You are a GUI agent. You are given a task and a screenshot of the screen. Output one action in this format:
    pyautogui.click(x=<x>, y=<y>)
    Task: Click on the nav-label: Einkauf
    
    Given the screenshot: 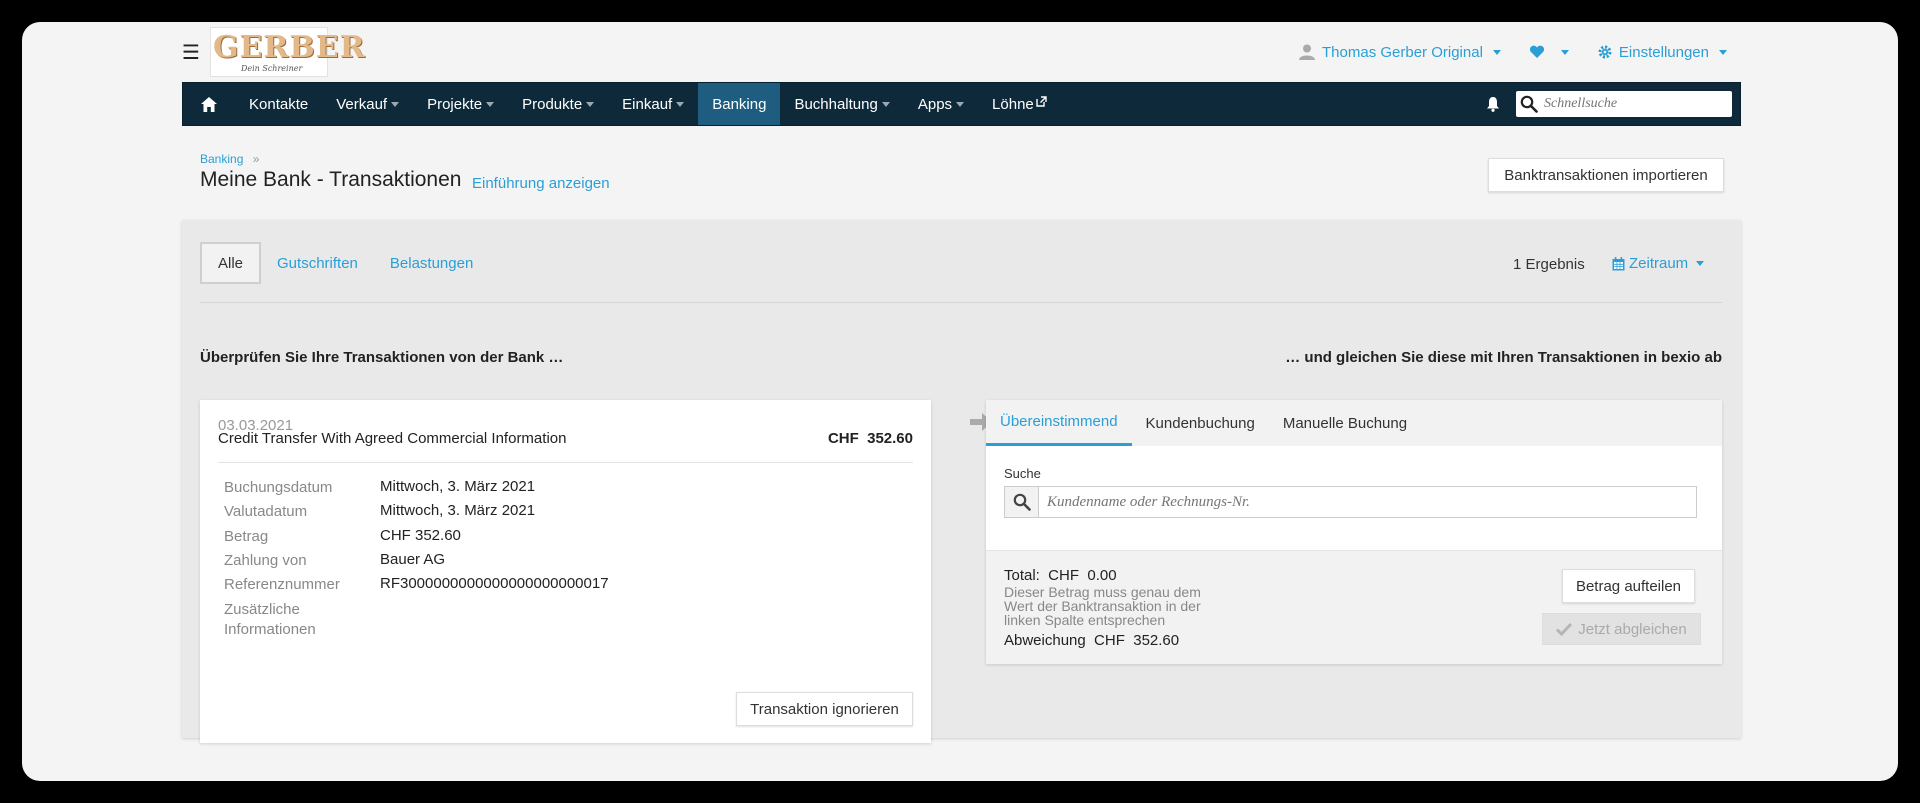 What is the action you would take?
    pyautogui.click(x=647, y=104)
    